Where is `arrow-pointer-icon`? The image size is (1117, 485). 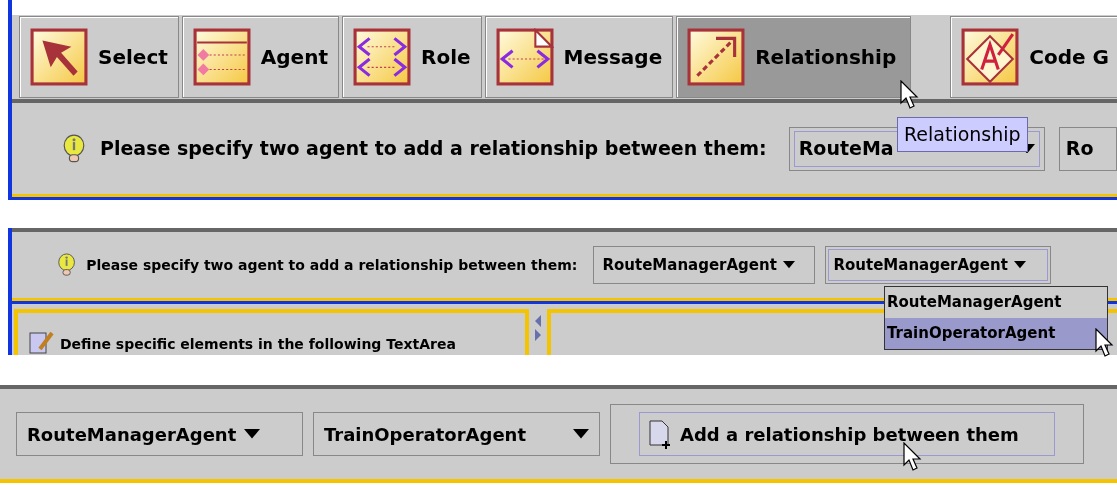 arrow-pointer-icon is located at coordinates (59, 57).